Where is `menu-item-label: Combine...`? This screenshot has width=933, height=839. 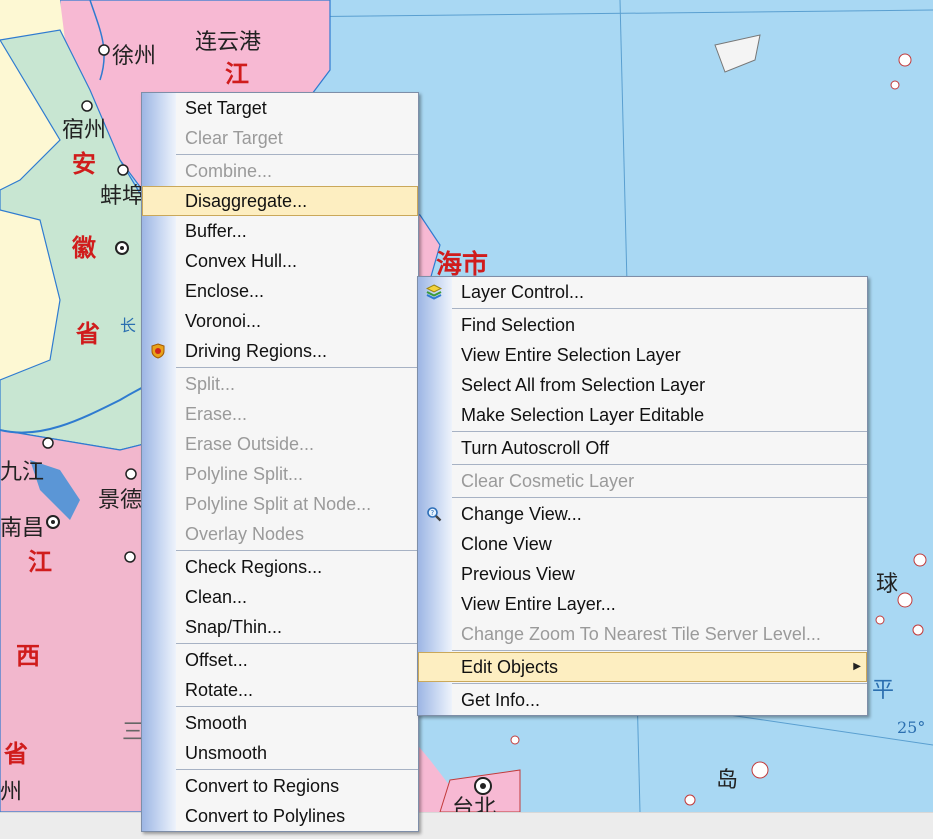
menu-item-label: Combine... is located at coordinates (229, 171).